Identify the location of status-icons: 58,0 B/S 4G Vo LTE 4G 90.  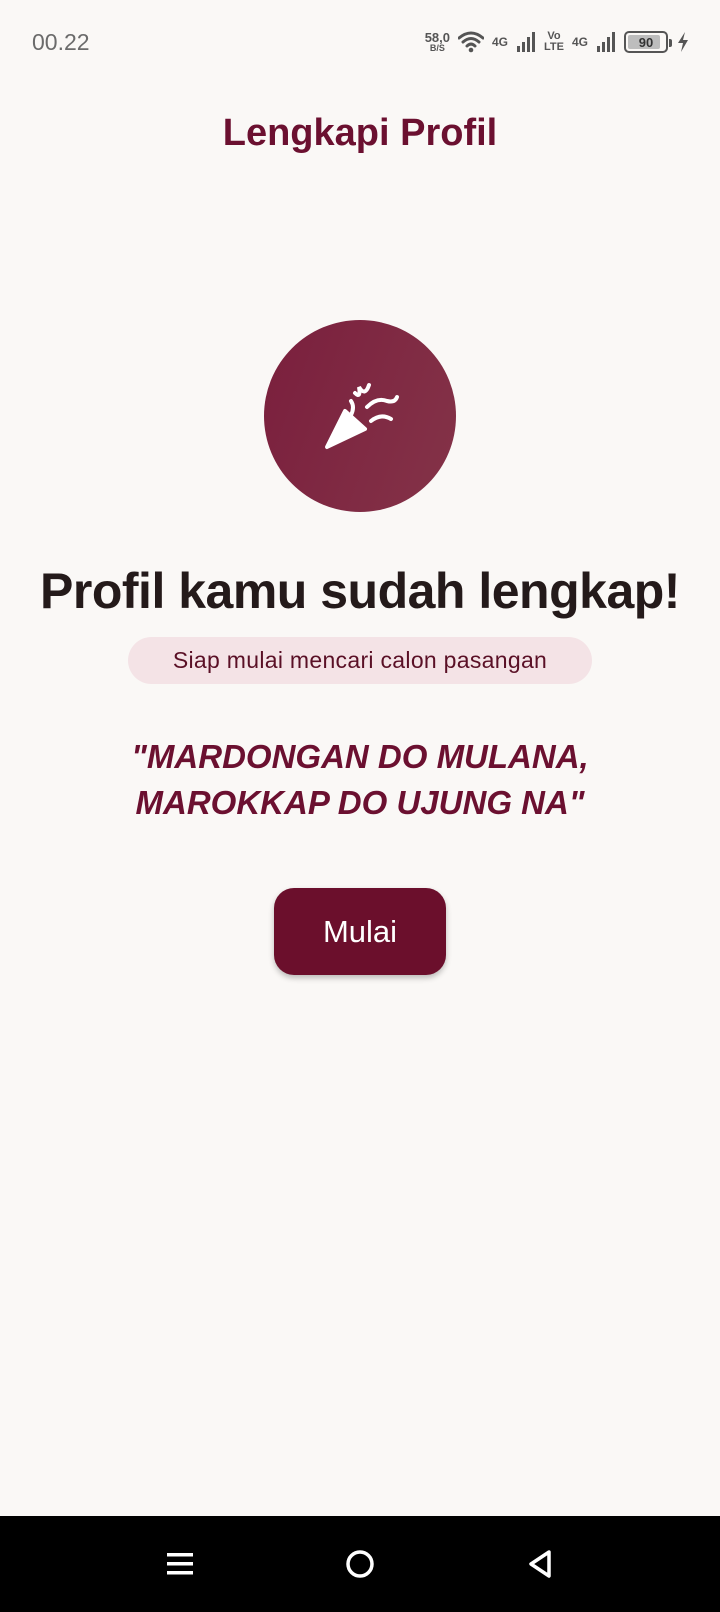
(557, 42).